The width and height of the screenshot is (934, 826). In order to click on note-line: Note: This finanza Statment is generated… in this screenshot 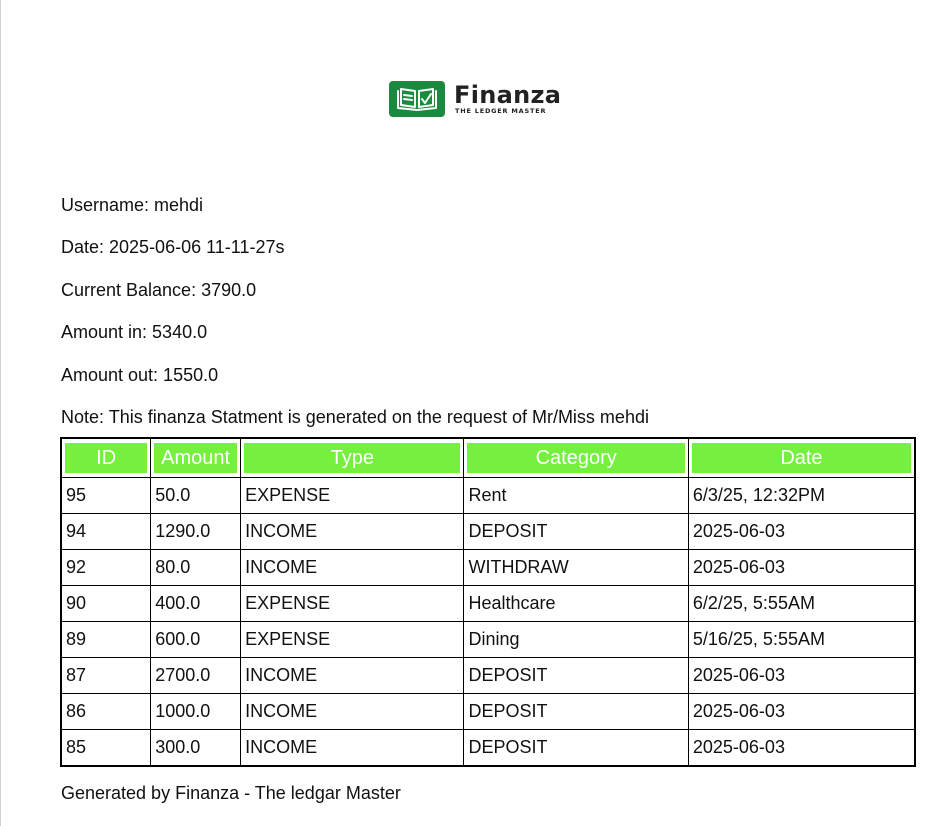, I will do `click(355, 417)`.